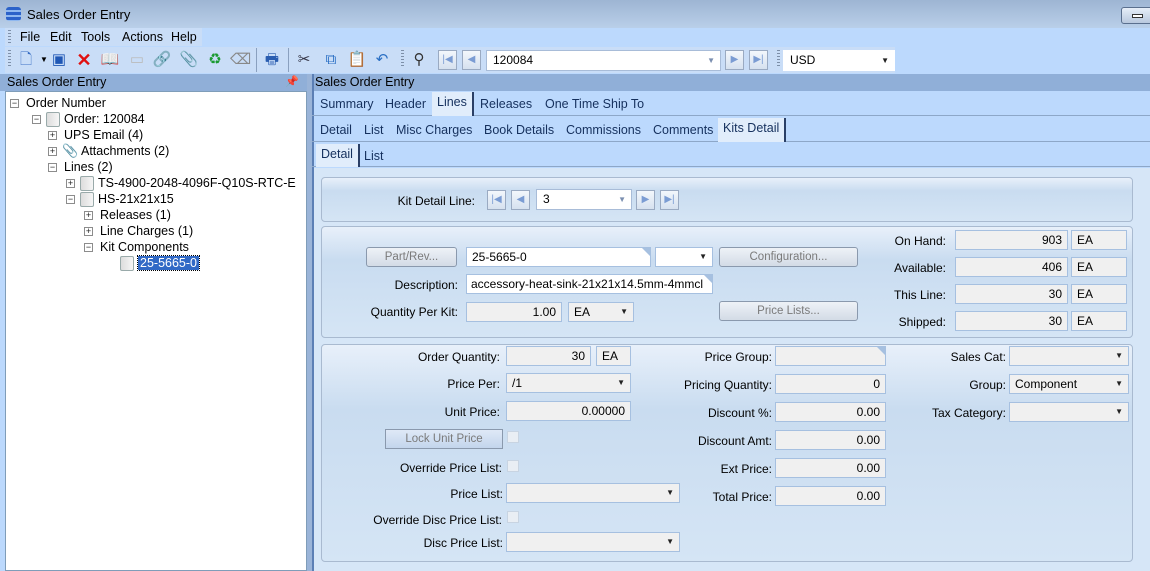 The width and height of the screenshot is (1150, 571). Describe the element at coordinates (830, 356) in the screenshot. I see `price-group-field` at that location.